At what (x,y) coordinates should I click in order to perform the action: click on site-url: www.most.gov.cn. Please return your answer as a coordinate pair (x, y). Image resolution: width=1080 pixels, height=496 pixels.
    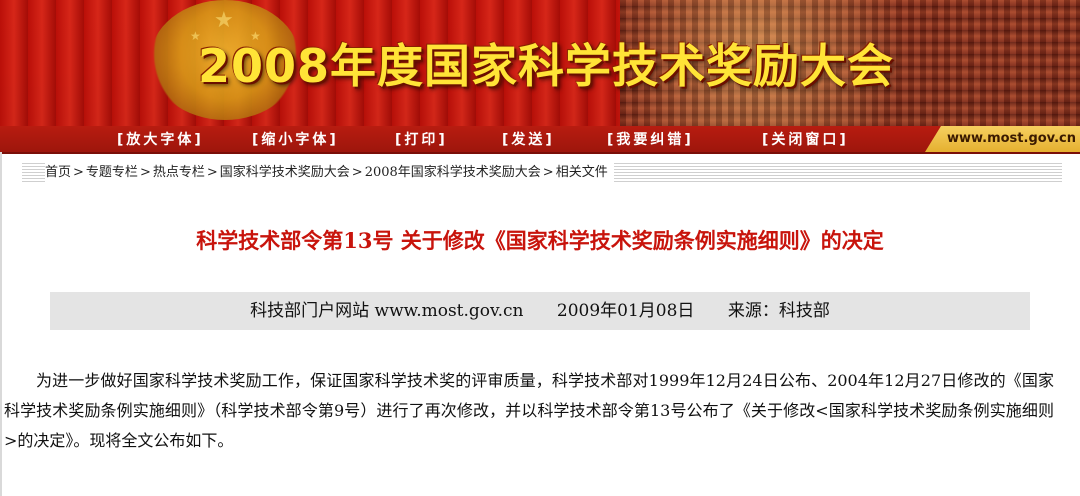
    Looking at the image, I should click on (1002, 139).